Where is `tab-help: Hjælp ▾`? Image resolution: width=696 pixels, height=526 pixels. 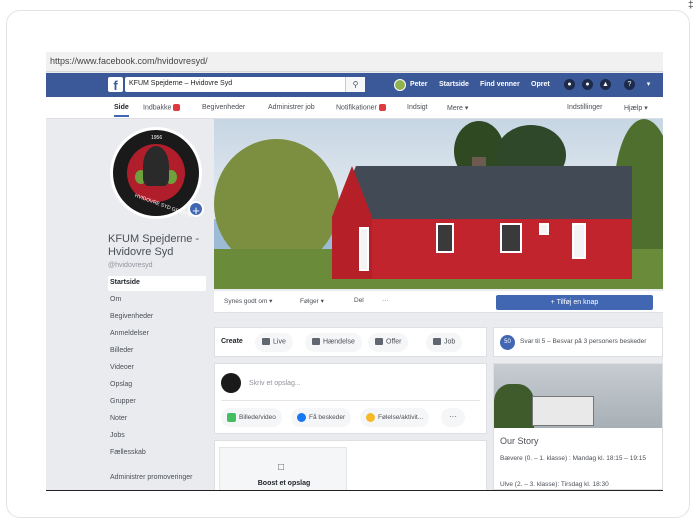 tab-help: Hjælp ▾ is located at coordinates (636, 108).